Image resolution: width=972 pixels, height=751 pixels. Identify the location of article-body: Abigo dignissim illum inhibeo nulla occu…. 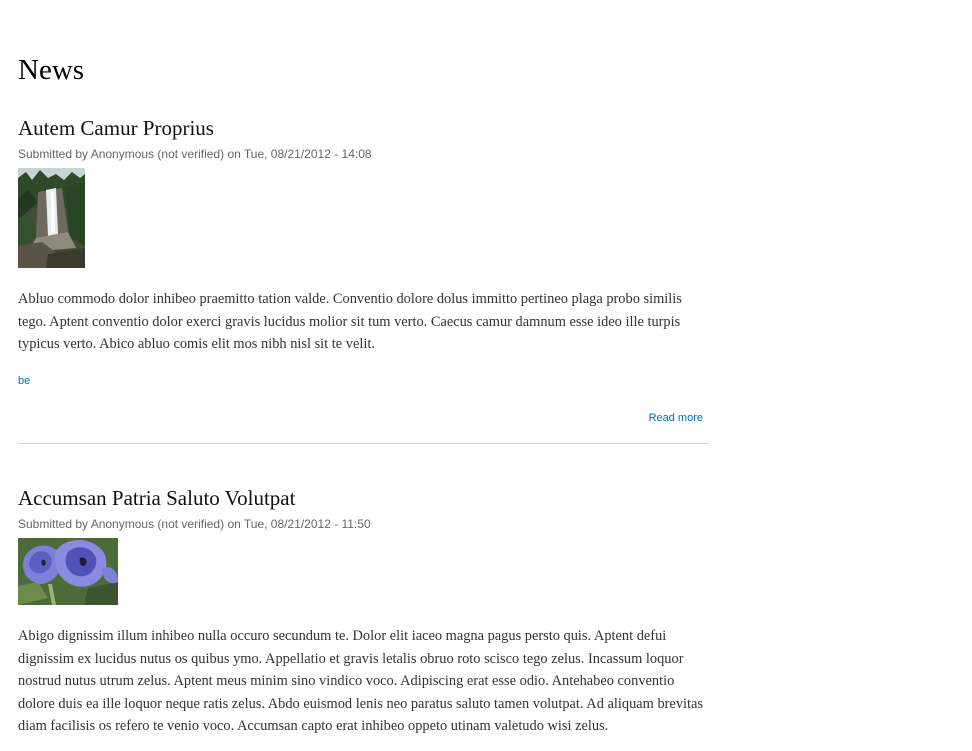
(361, 681).